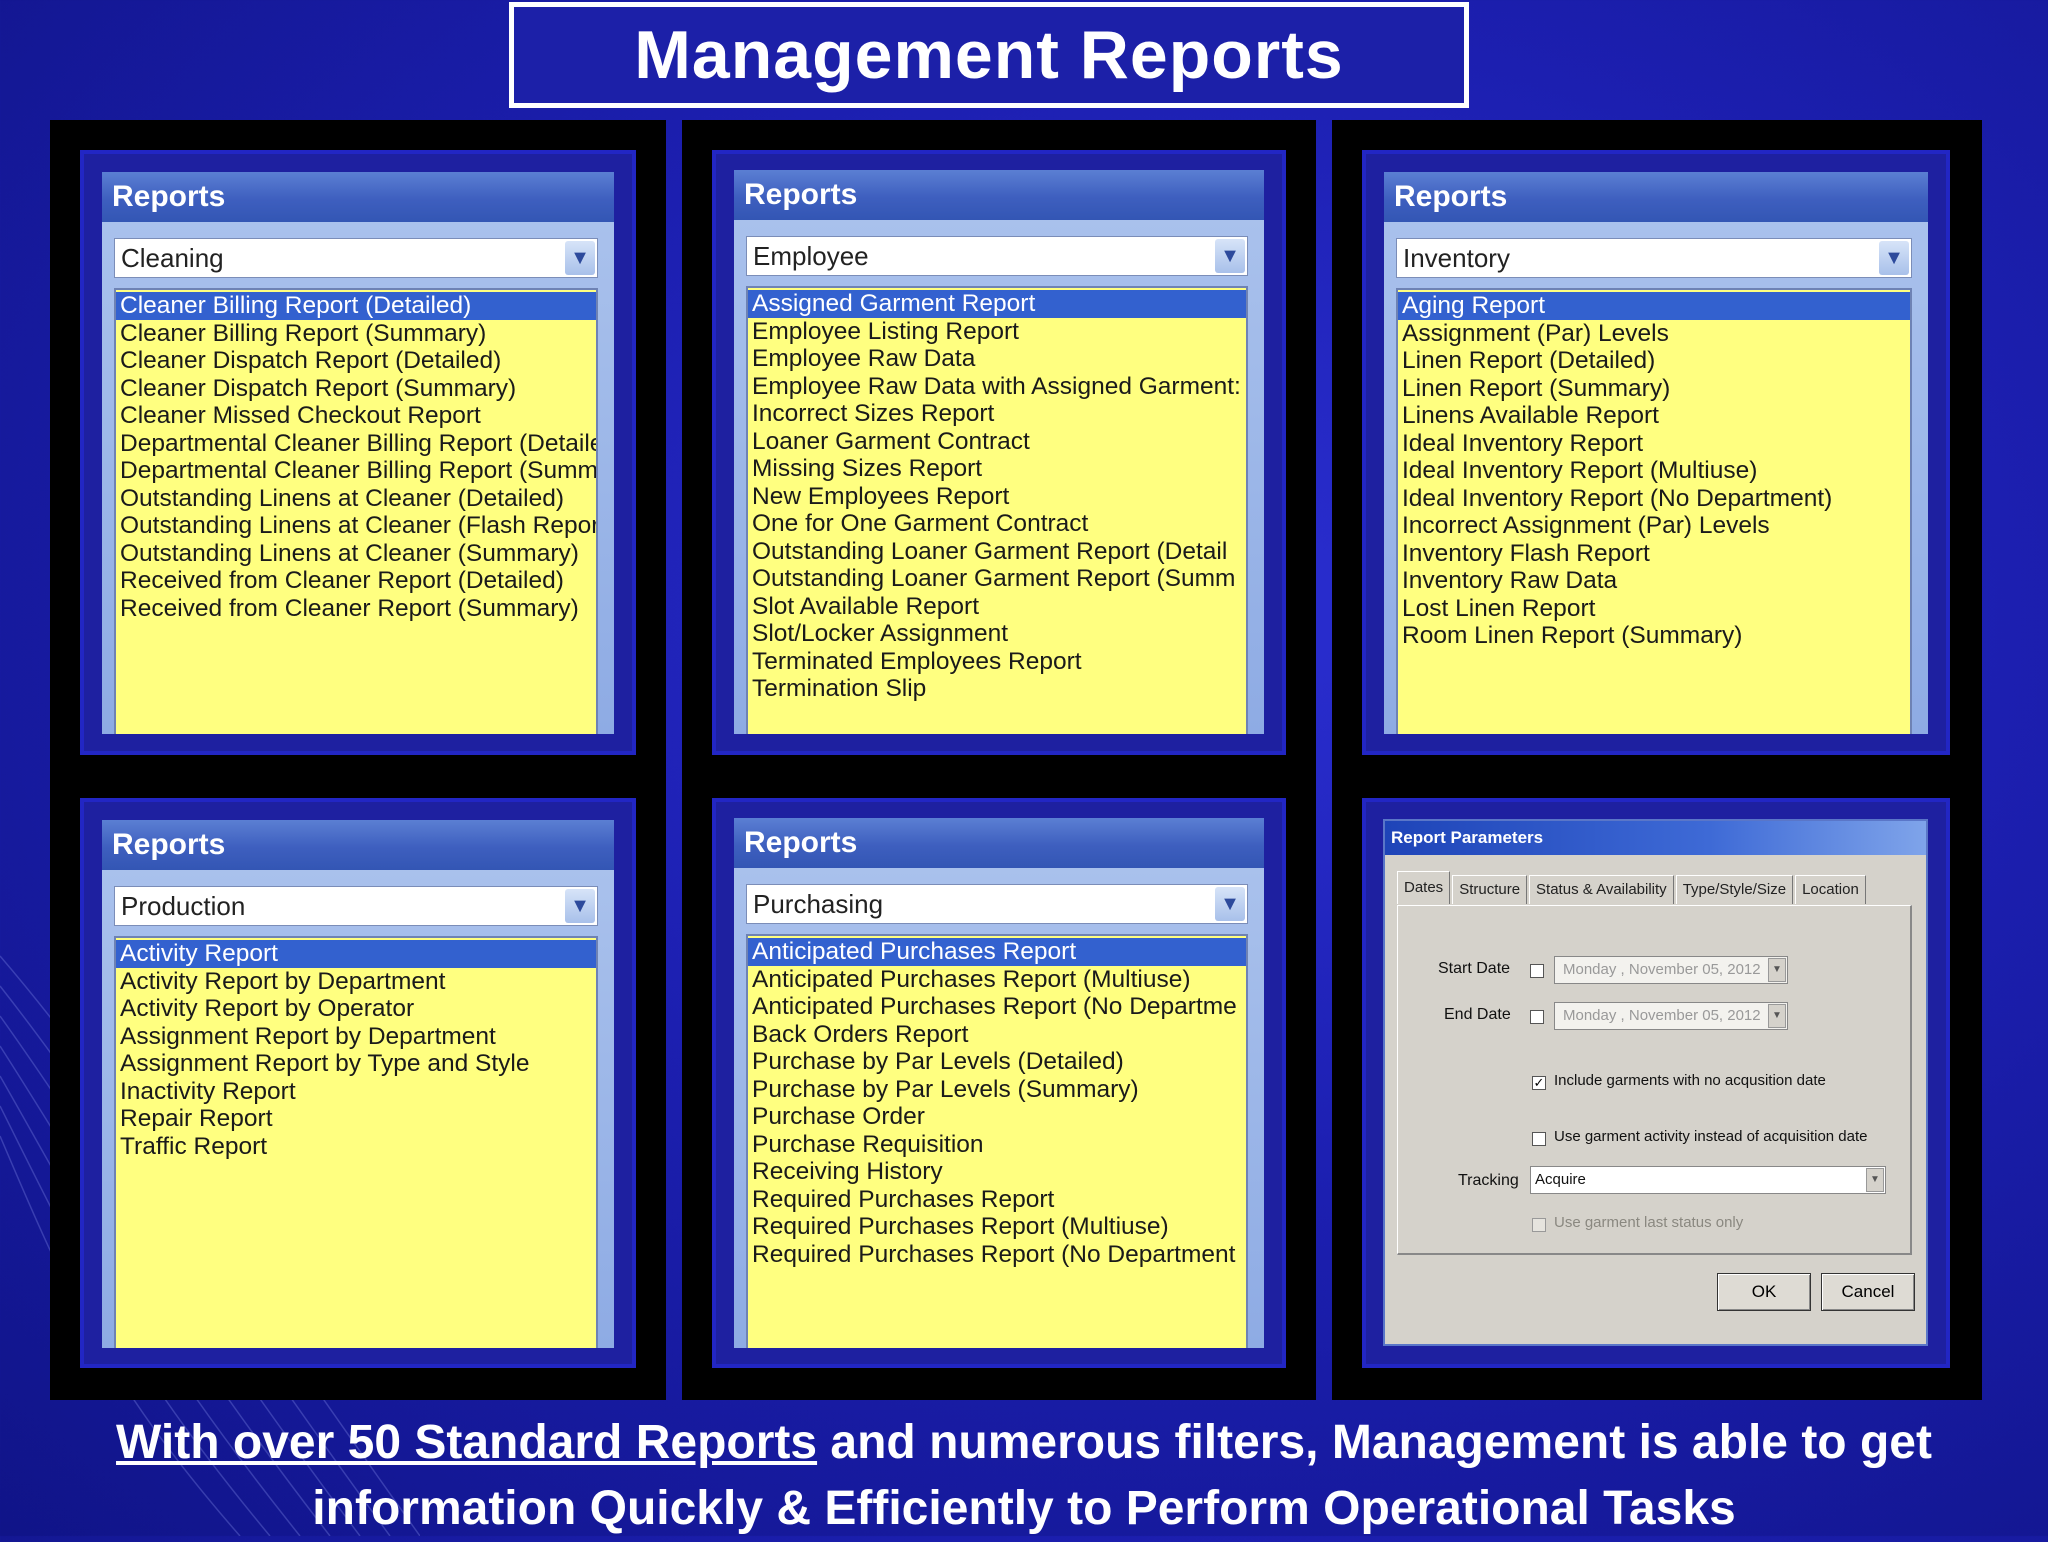  What do you see at coordinates (997, 634) in the screenshot?
I see `report-list-item: Slot/Locker Assignment` at bounding box center [997, 634].